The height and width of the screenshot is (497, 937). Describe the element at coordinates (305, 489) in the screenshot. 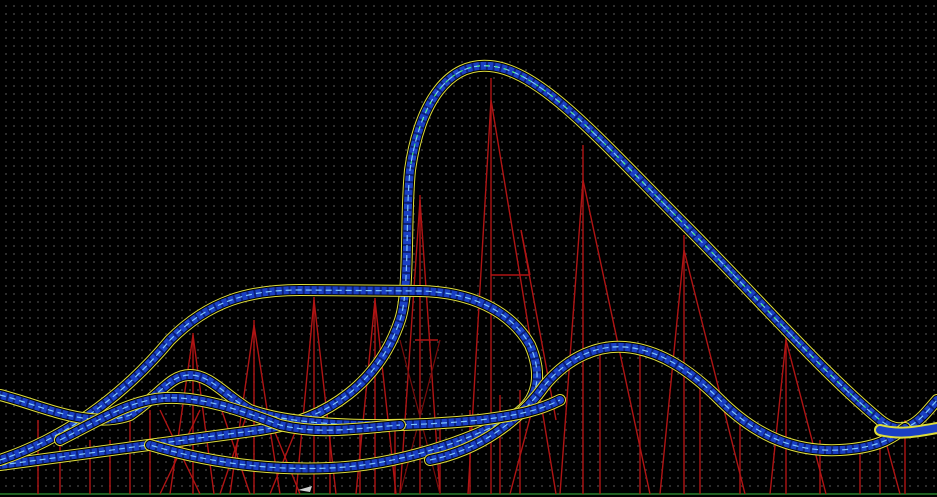

I see `pointer-icon` at that location.